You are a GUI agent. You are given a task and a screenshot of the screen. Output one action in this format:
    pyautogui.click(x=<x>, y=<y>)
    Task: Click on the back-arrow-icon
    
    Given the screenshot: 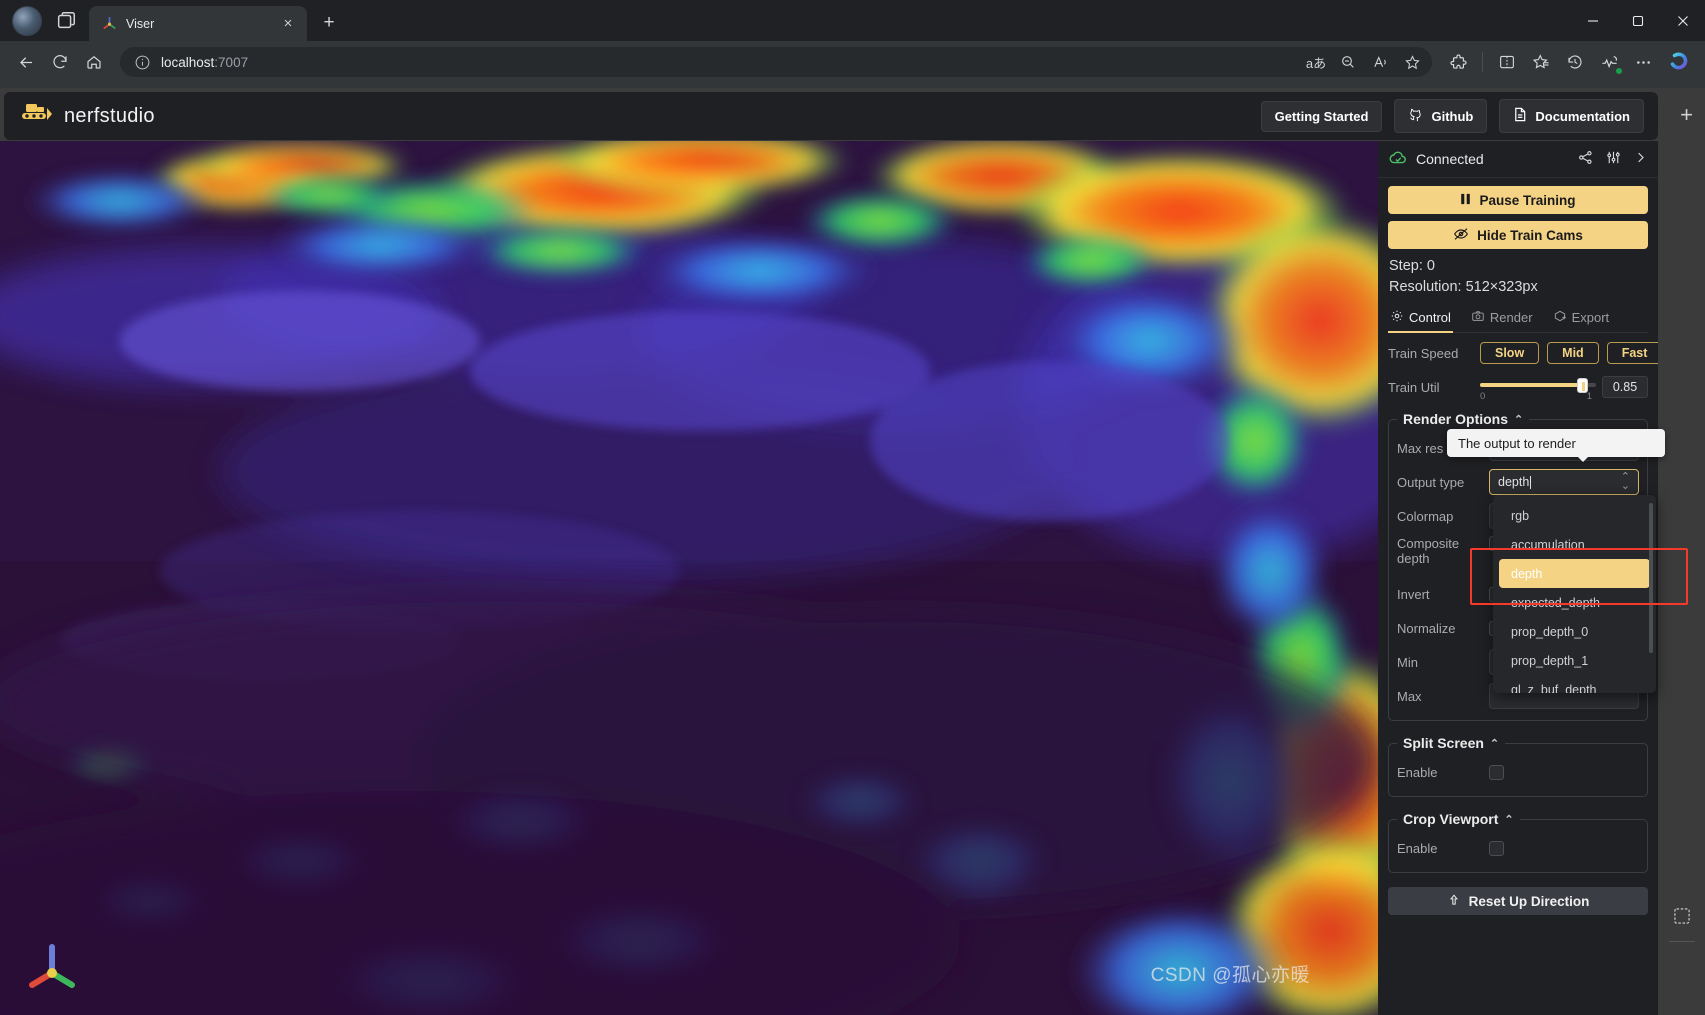 What is the action you would take?
    pyautogui.click(x=26, y=62)
    